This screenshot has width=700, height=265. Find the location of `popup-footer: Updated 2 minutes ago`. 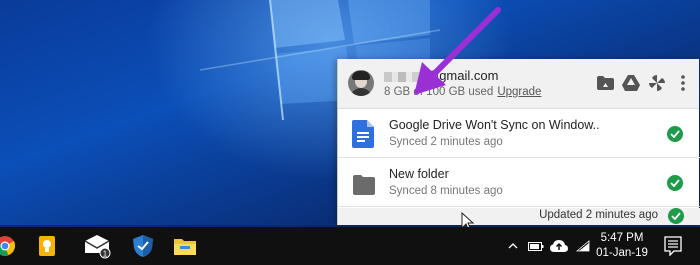

popup-footer: Updated 2 minutes ago is located at coordinates (519, 216).